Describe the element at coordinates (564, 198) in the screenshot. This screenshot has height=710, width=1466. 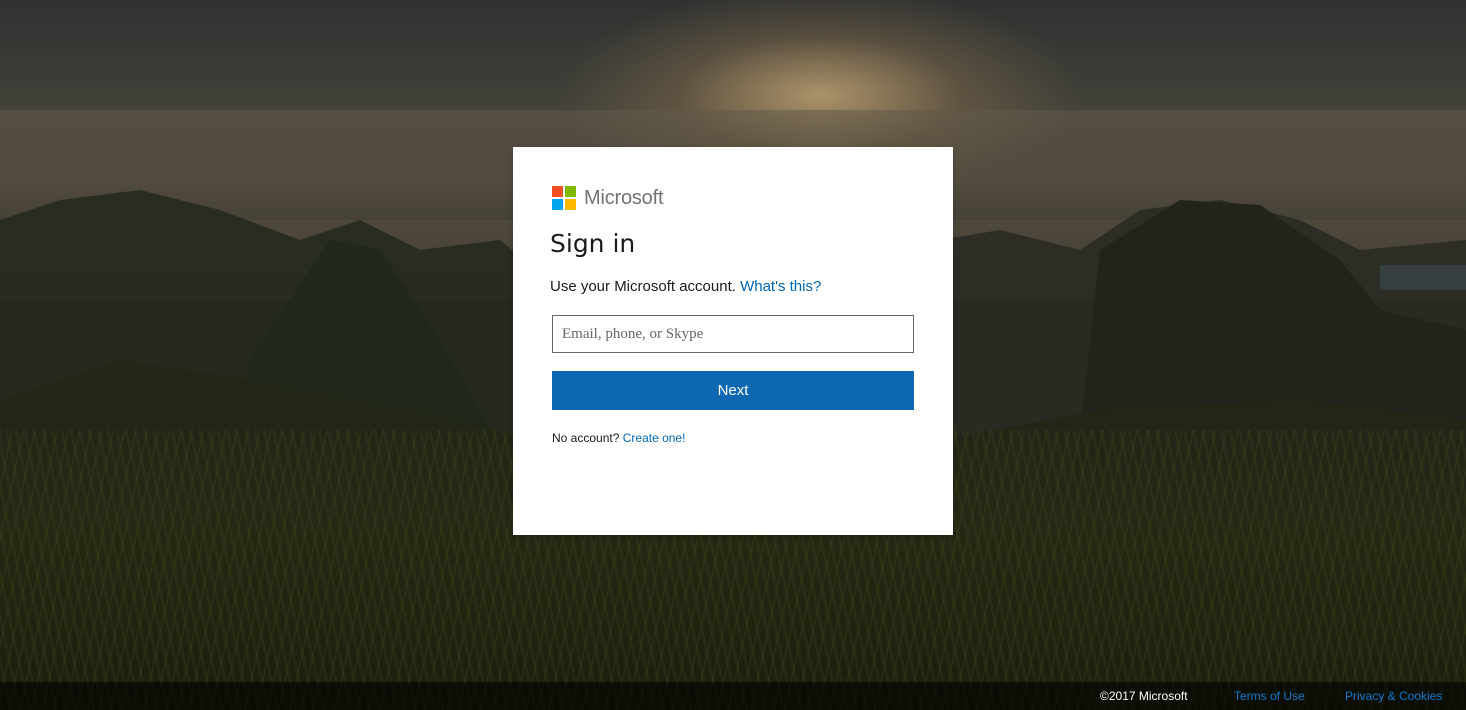
I see `microsoft-logo-icon` at that location.